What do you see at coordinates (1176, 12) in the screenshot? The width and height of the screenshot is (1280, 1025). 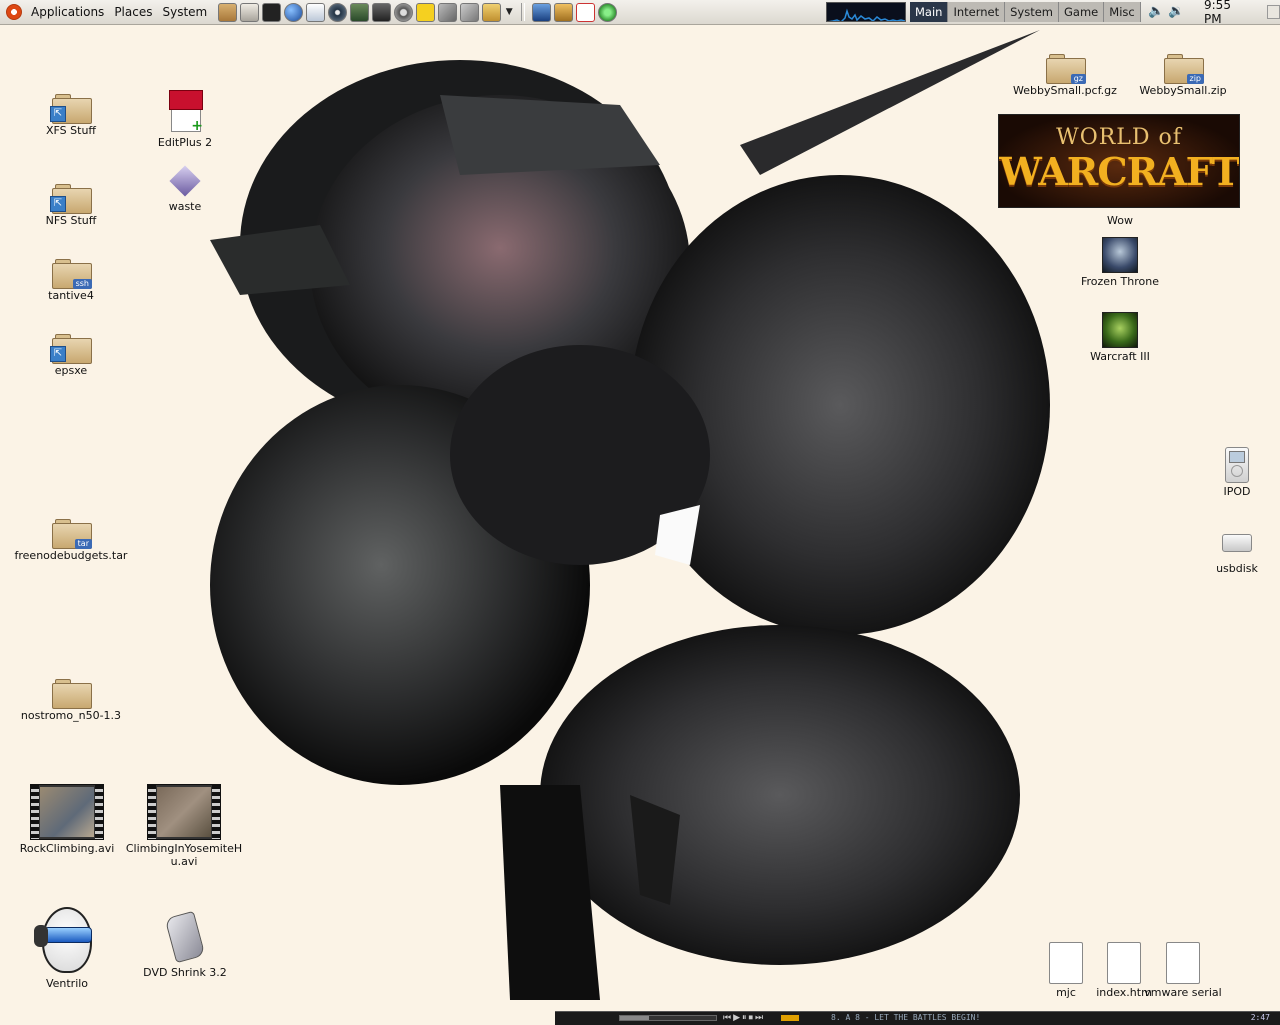 I see `volume-icon: 🔉` at bounding box center [1176, 12].